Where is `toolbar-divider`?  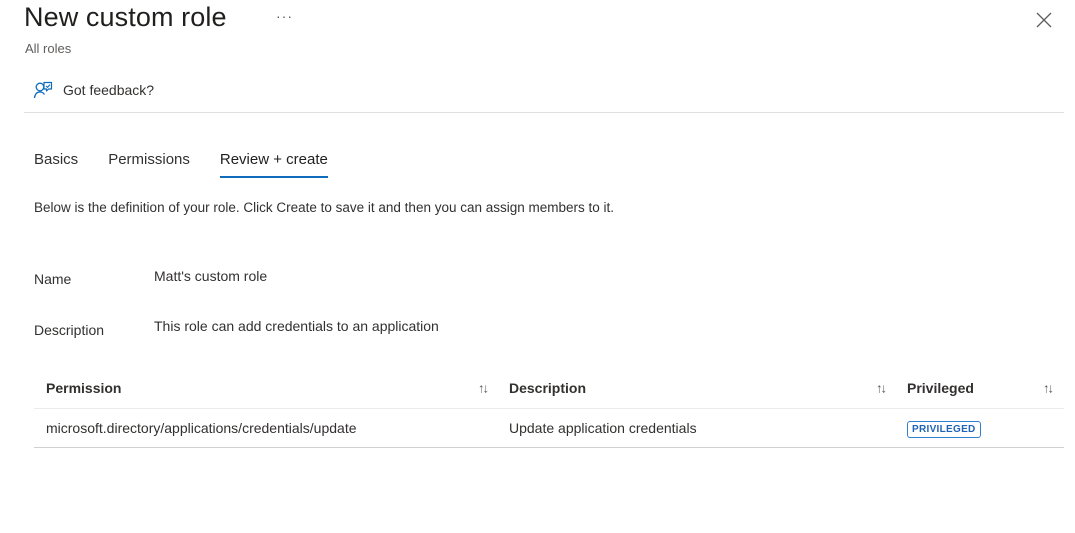 toolbar-divider is located at coordinates (544, 112).